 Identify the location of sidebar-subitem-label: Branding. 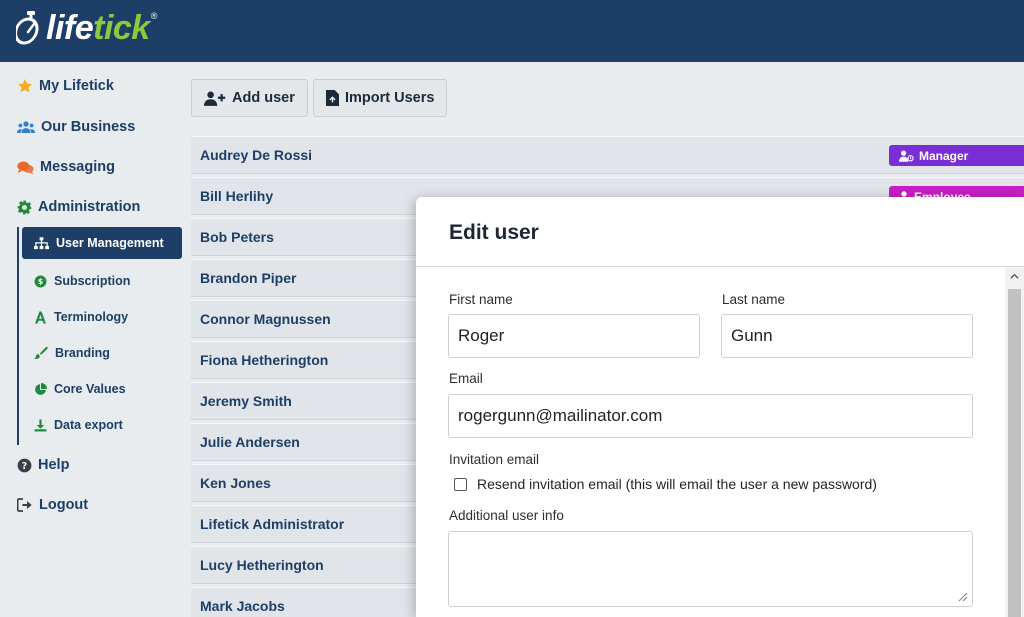
(82, 353).